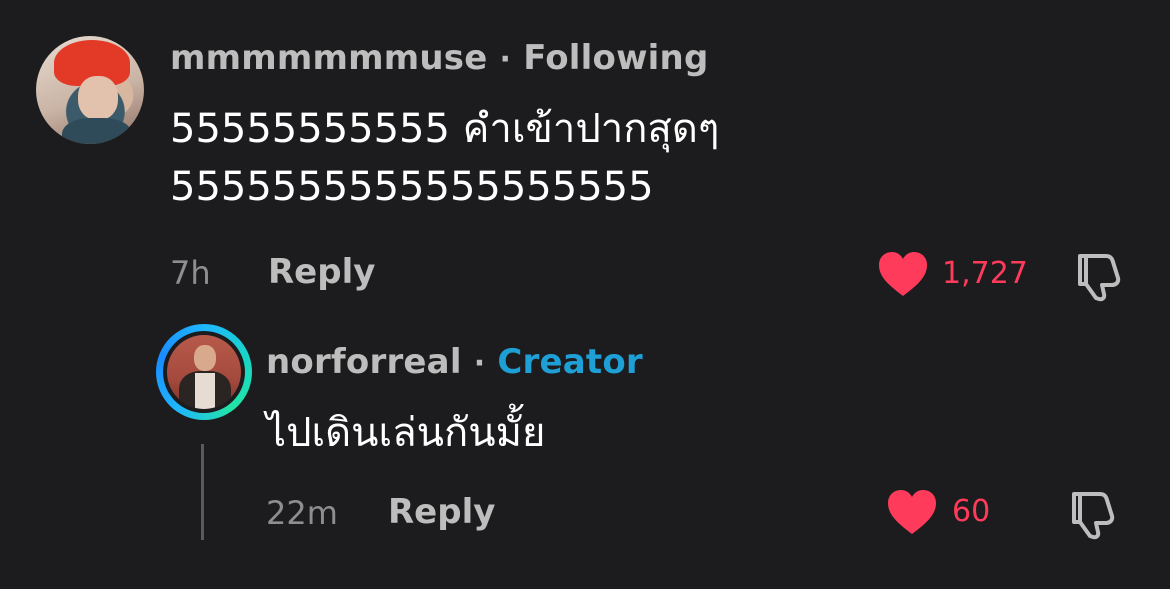  What do you see at coordinates (98, 98) in the screenshot?
I see `avatar-face` at bounding box center [98, 98].